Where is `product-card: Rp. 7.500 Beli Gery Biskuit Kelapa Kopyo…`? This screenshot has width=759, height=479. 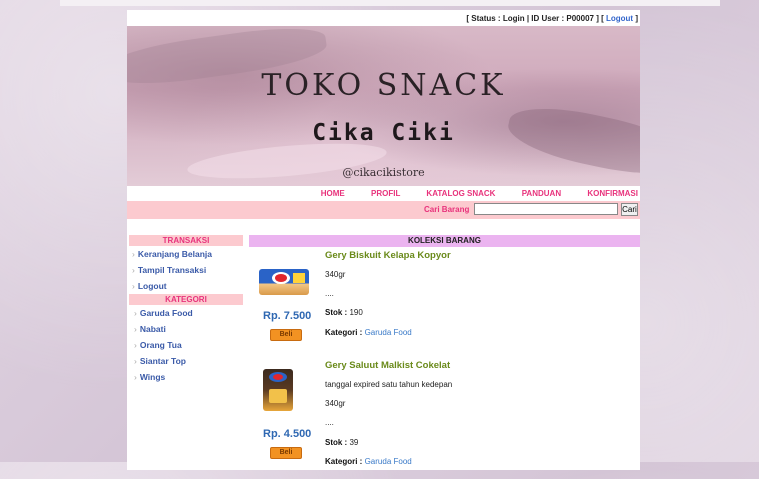 product-card: Rp. 7.500 Beli Gery Biskuit Kelapa Kopyo… is located at coordinates (444, 303).